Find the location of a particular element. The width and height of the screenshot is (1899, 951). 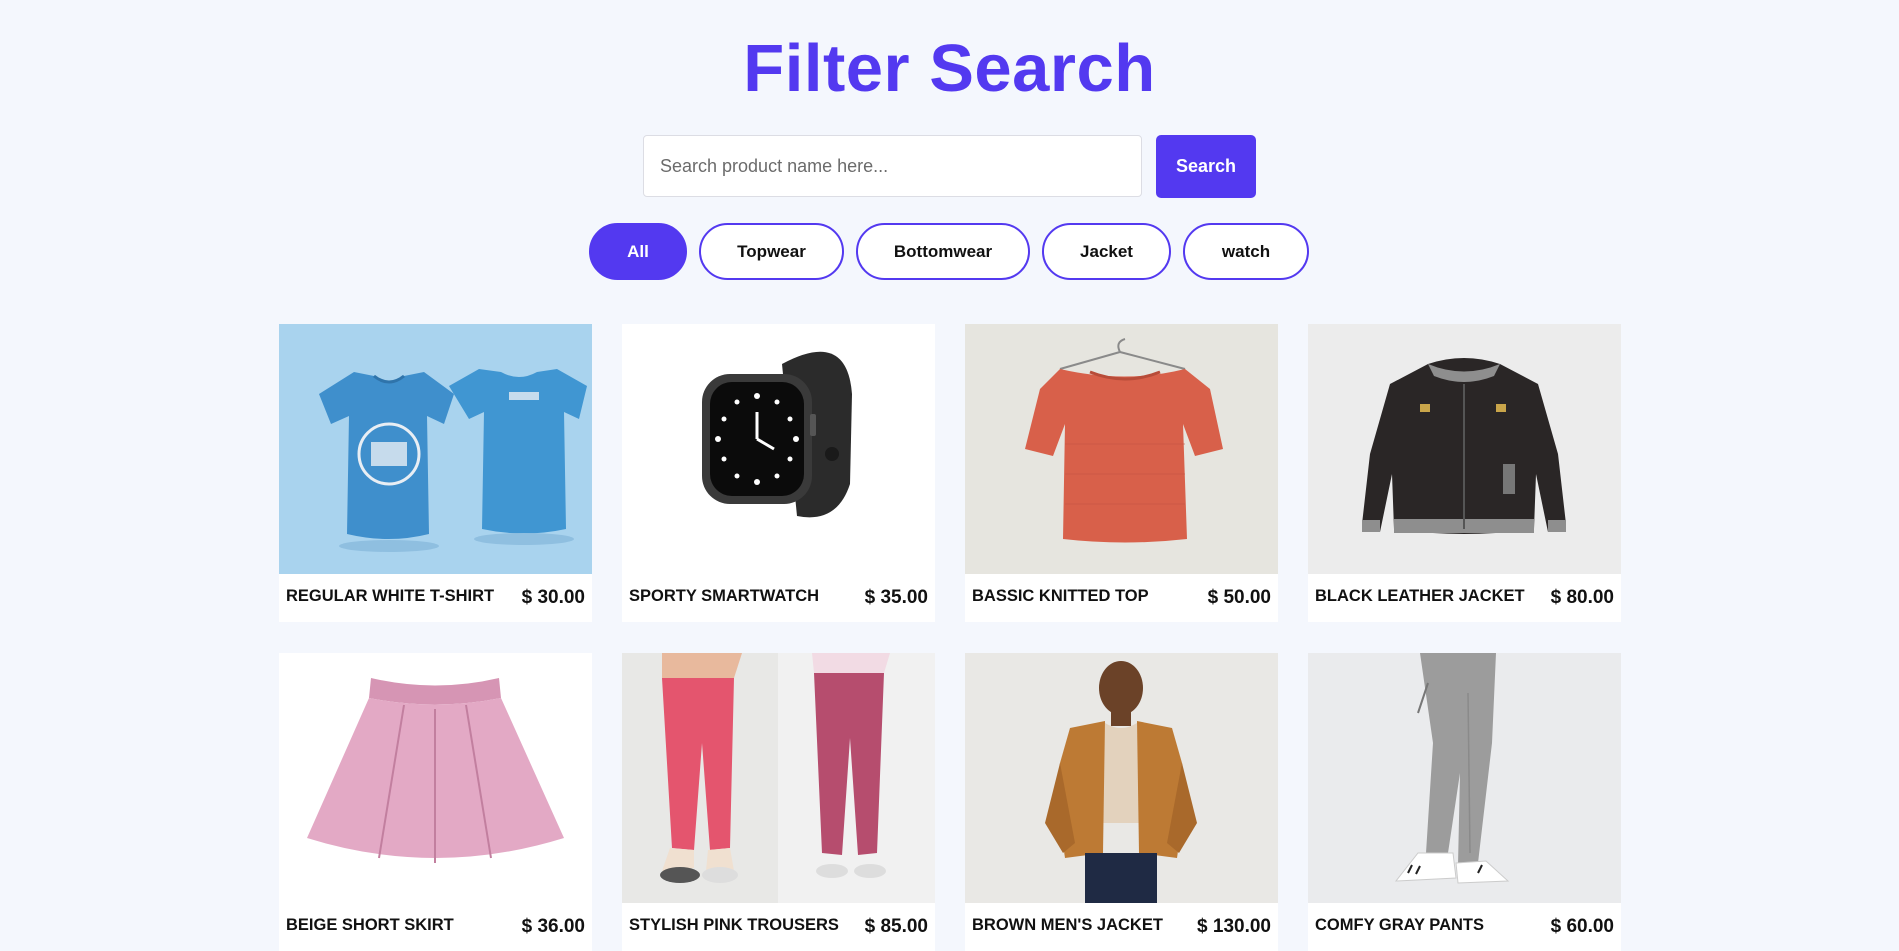

card-footer: COMFY GRAY PANTS $ 60.00 is located at coordinates (1464, 927).